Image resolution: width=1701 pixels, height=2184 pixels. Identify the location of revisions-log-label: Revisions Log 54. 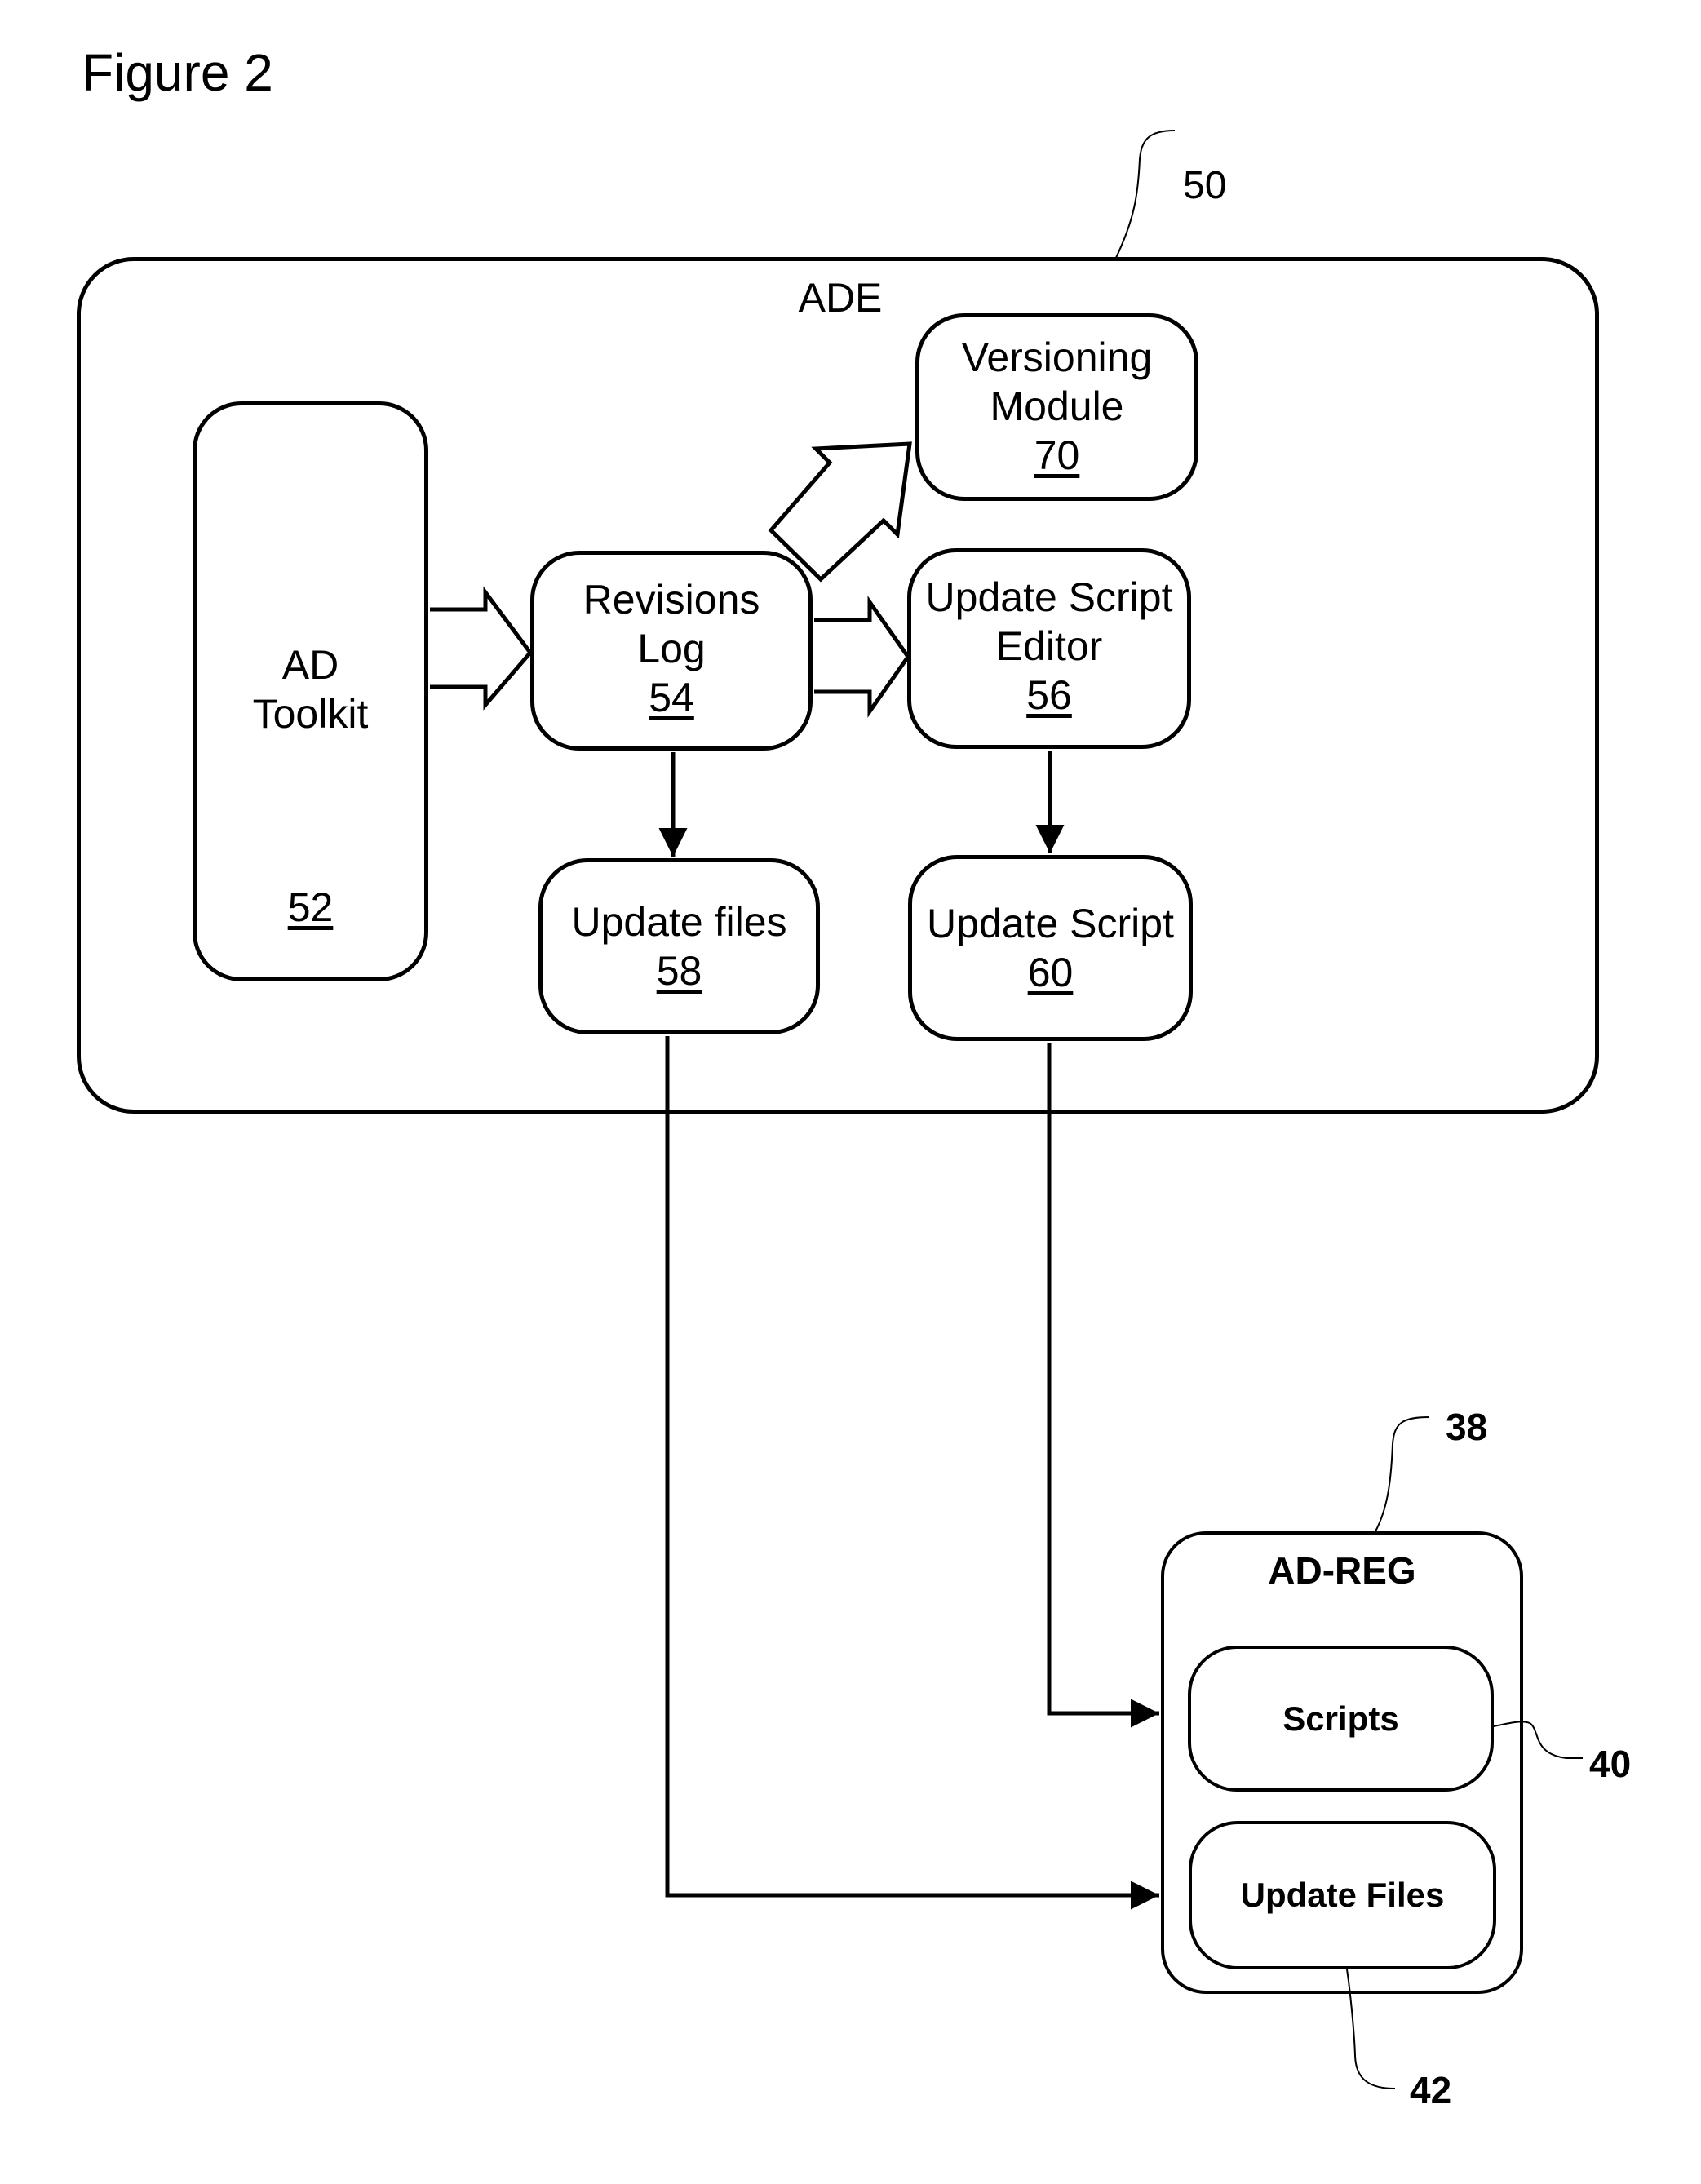
(671, 649).